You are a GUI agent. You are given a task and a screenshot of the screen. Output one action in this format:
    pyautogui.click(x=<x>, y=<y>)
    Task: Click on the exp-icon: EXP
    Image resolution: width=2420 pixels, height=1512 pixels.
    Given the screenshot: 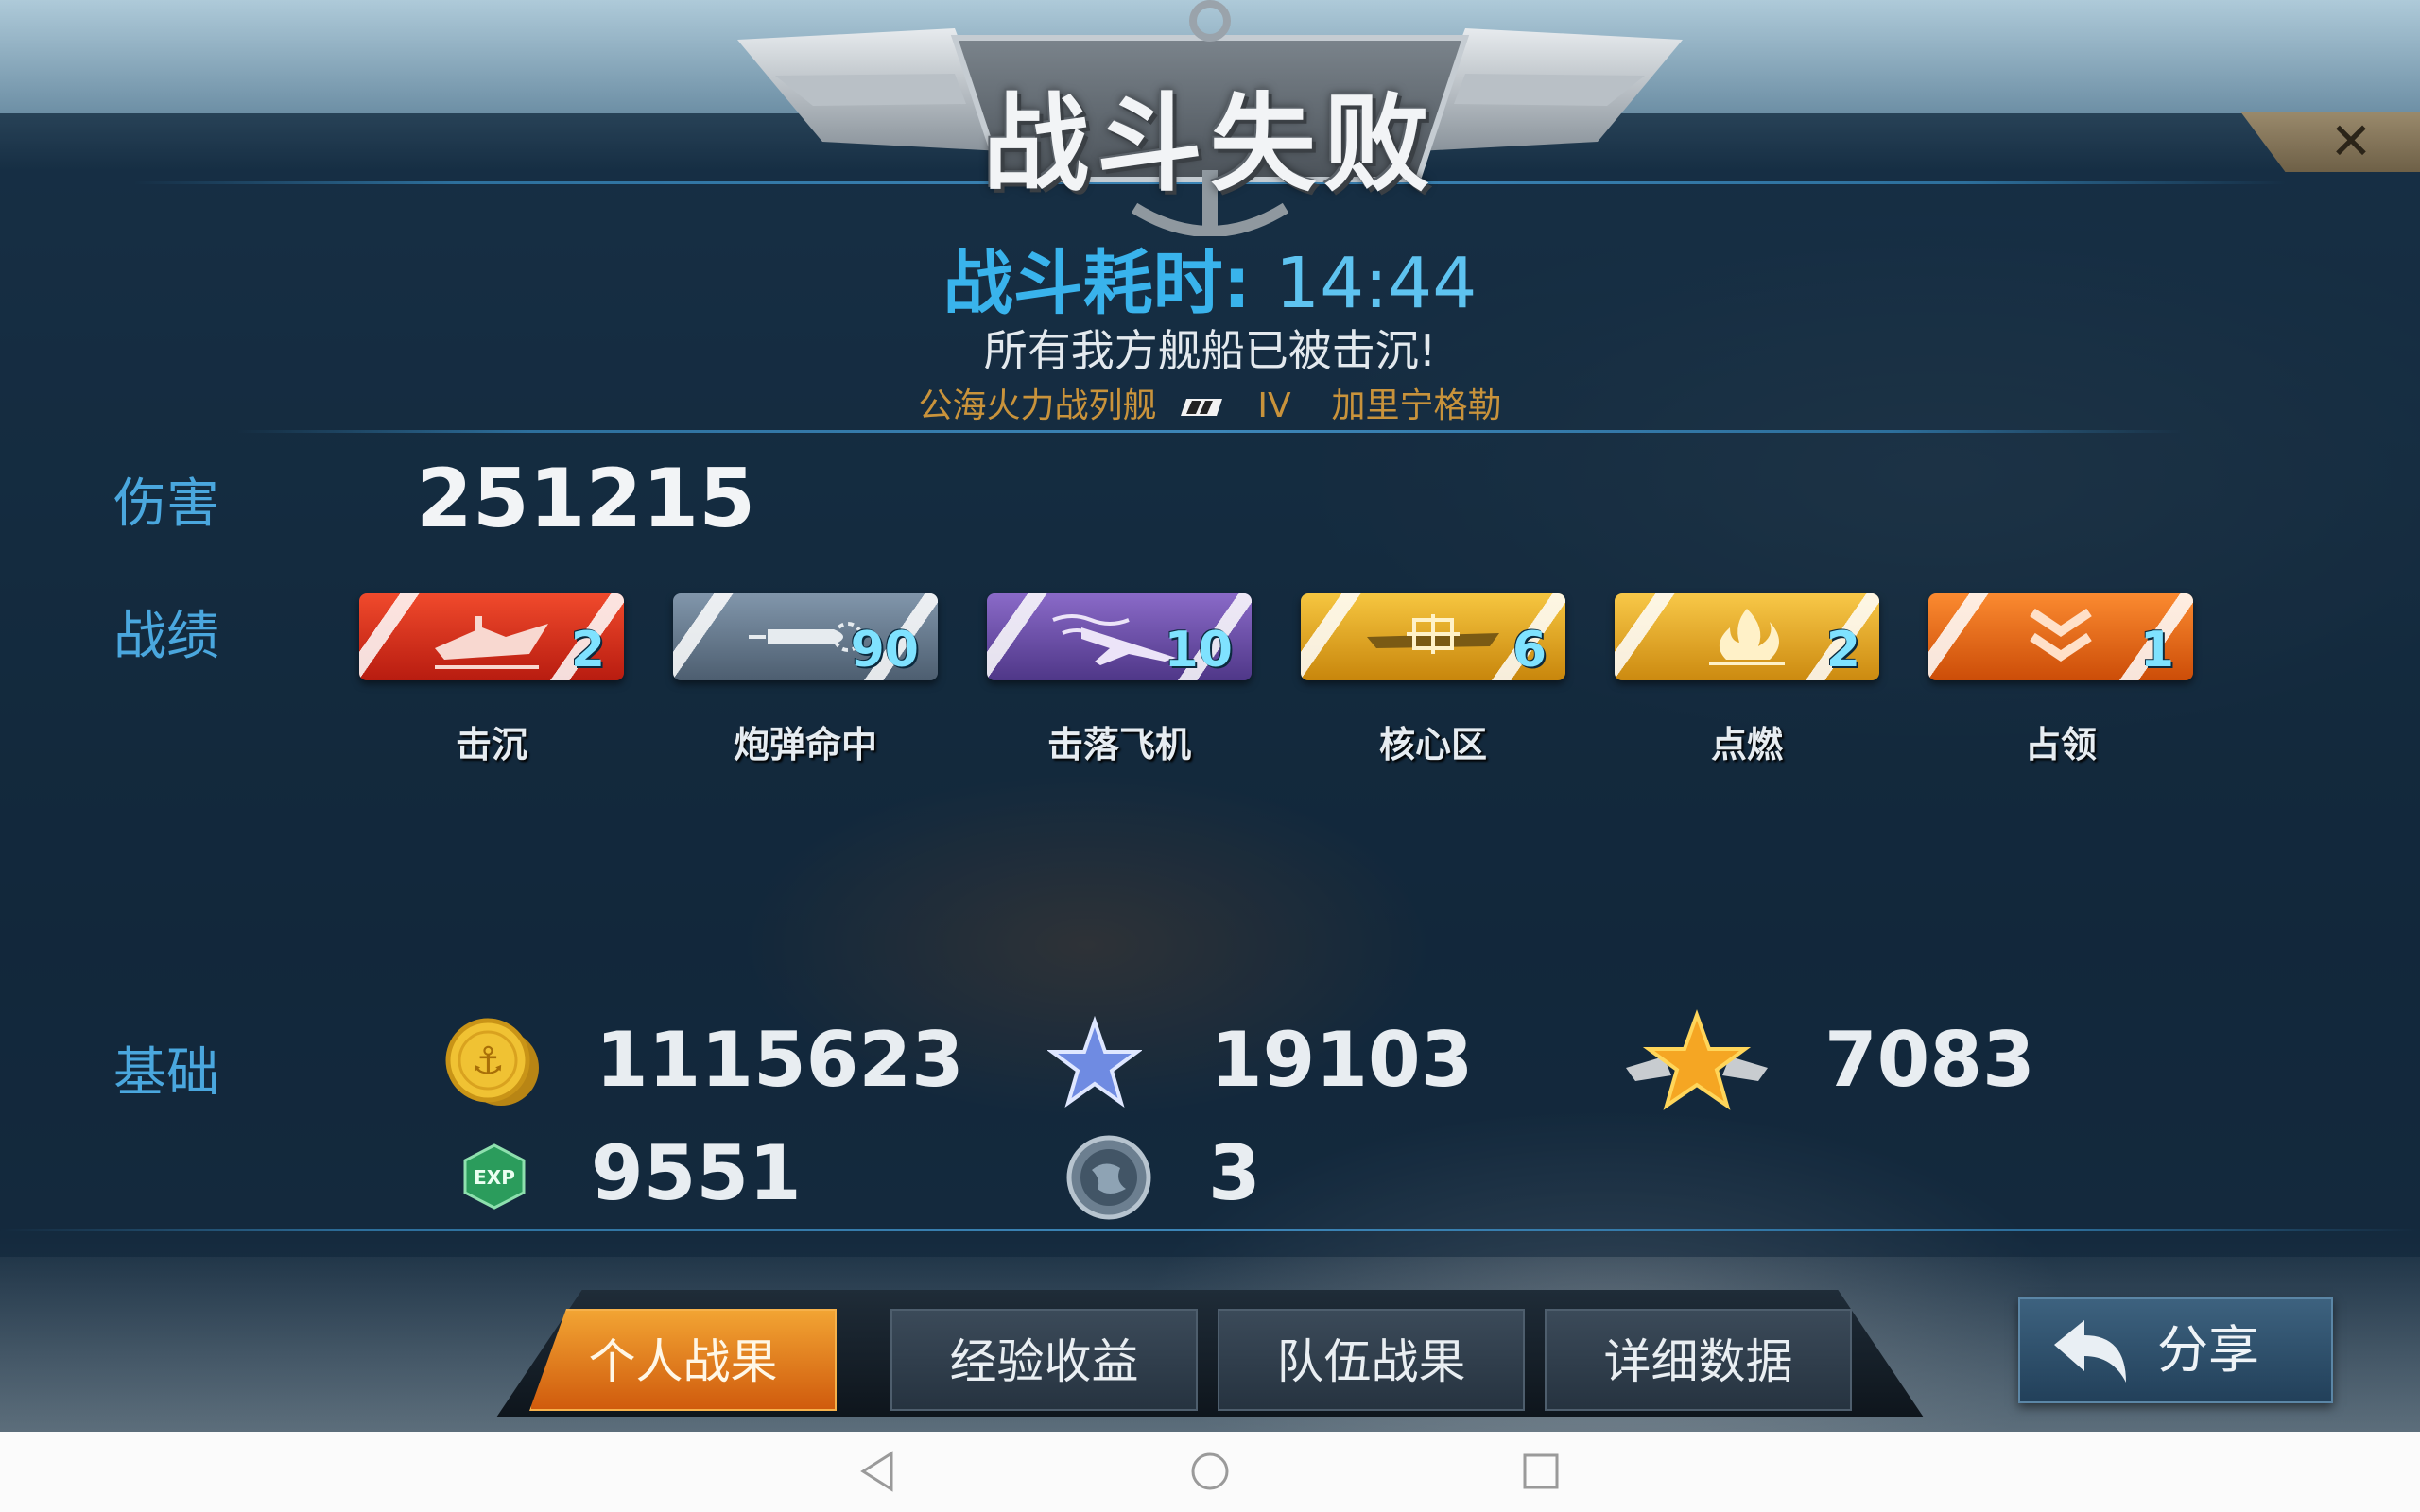 What is the action you would take?
    pyautogui.click(x=494, y=1176)
    